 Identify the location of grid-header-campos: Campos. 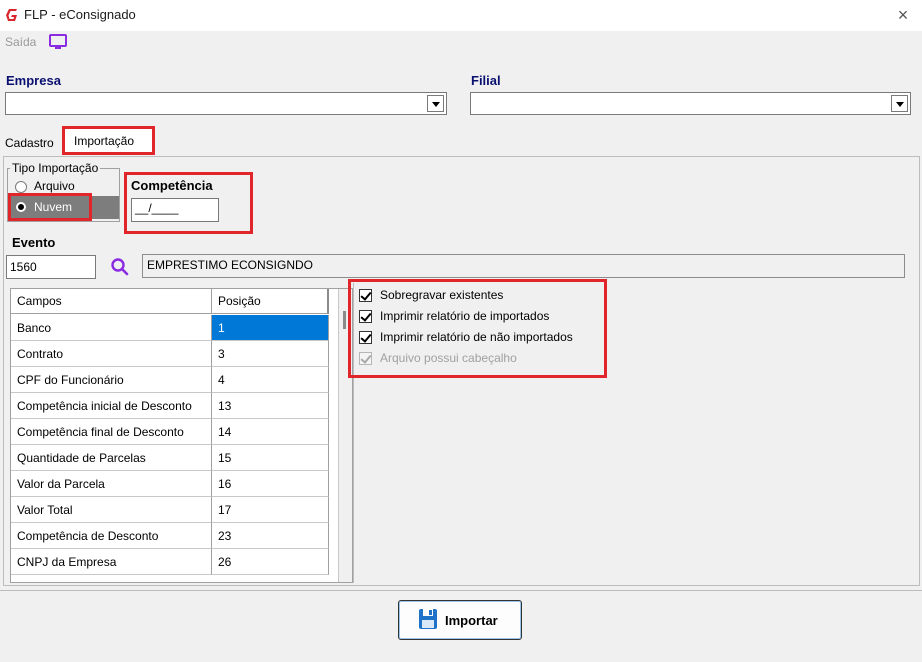
(111, 301).